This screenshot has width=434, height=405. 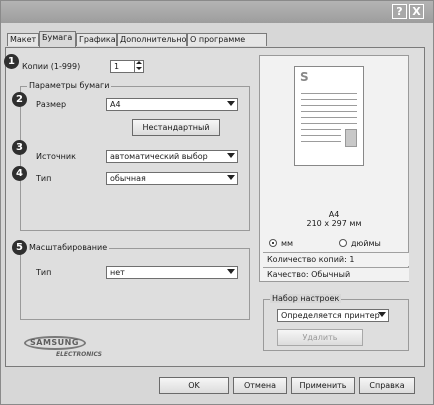 What do you see at coordinates (138, 66) in the screenshot?
I see `spin-arrows-icon` at bounding box center [138, 66].